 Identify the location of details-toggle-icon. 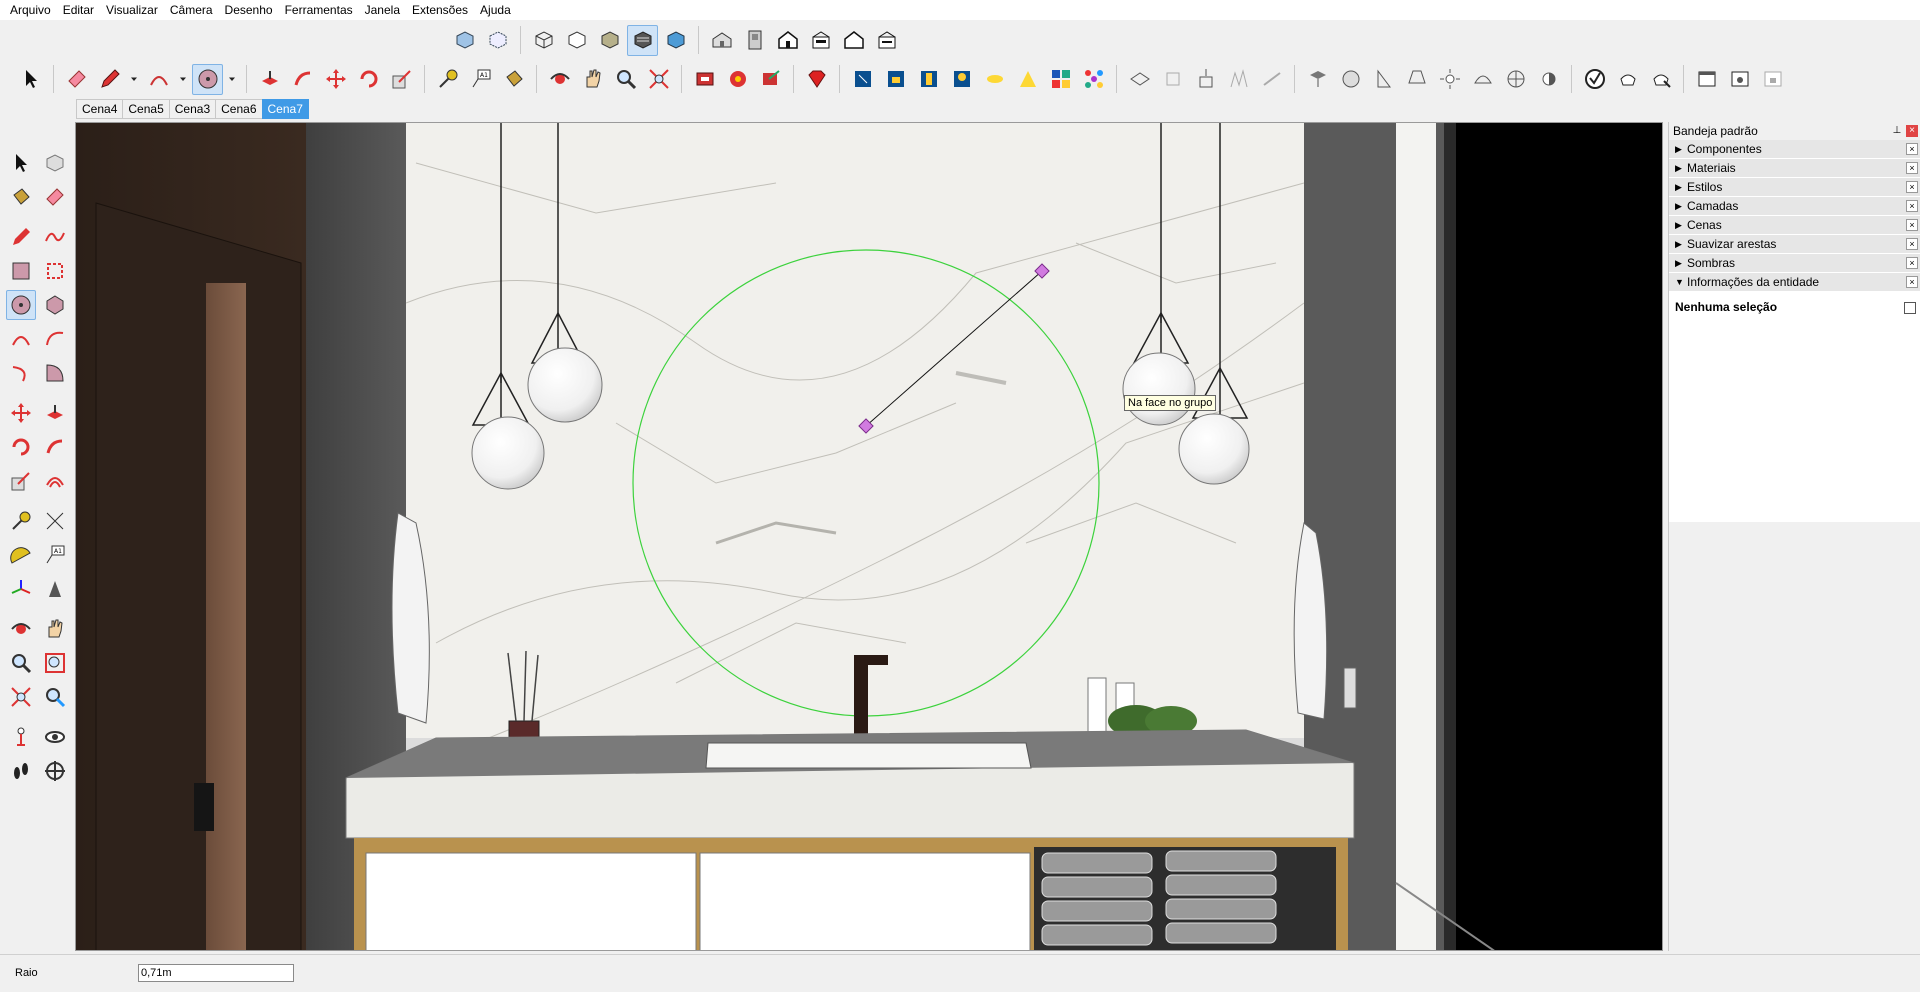
(1910, 308).